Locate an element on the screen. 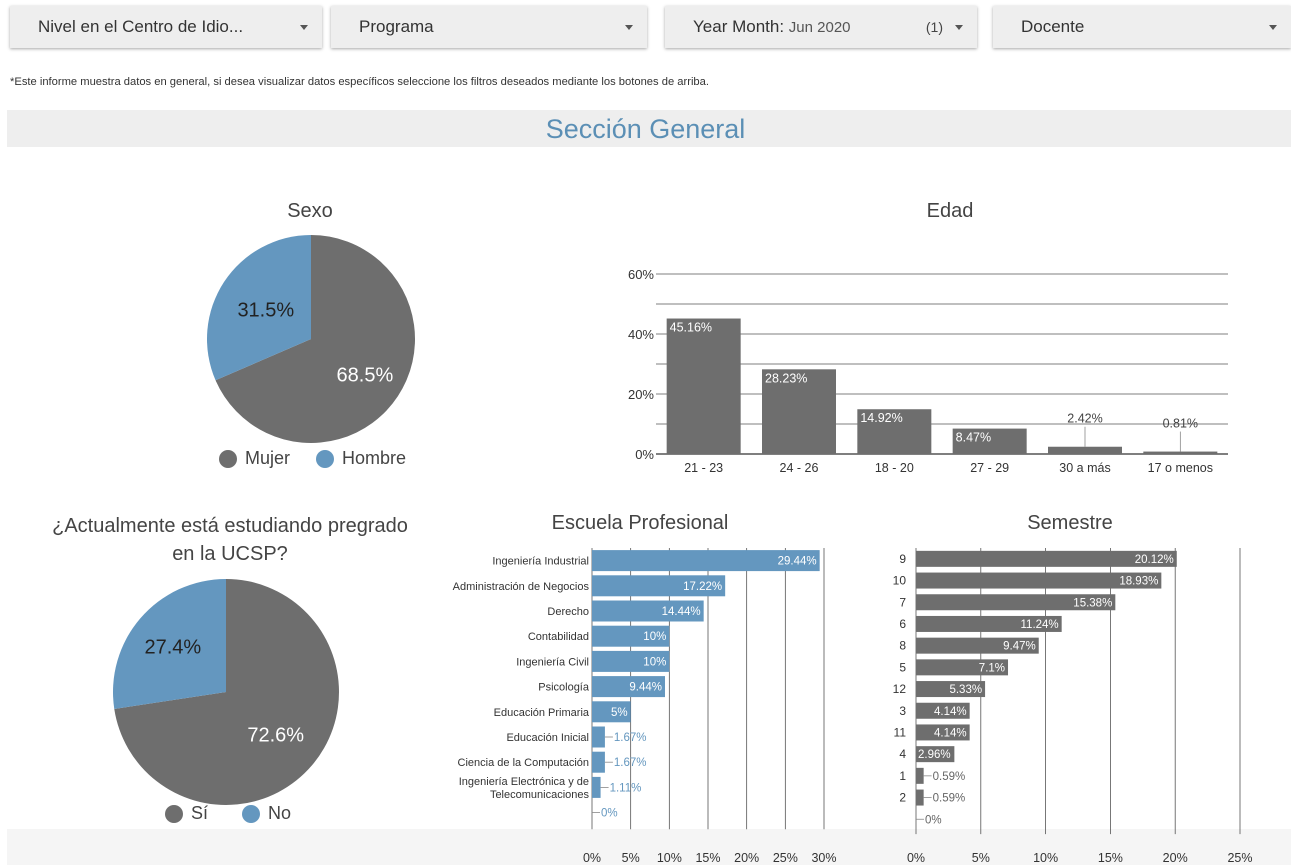  escuela-xtick-label: 30% is located at coordinates (823, 858).